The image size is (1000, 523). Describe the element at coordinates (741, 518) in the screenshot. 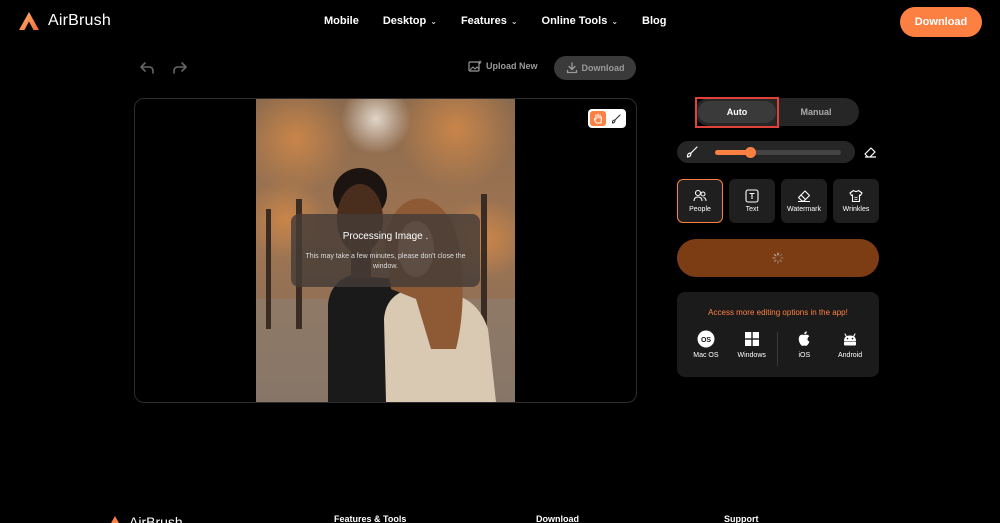

I see `footer-heading-support: Support` at that location.